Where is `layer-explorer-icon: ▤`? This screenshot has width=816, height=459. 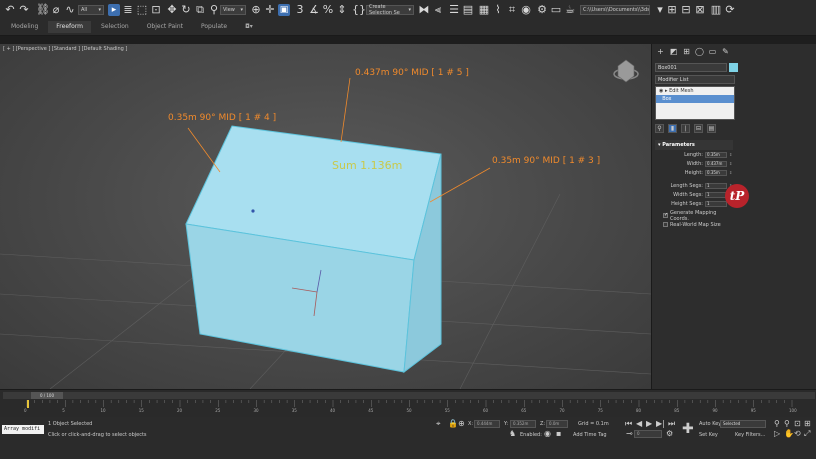
layer-explorer-icon: ▤ is located at coordinates (468, 10).